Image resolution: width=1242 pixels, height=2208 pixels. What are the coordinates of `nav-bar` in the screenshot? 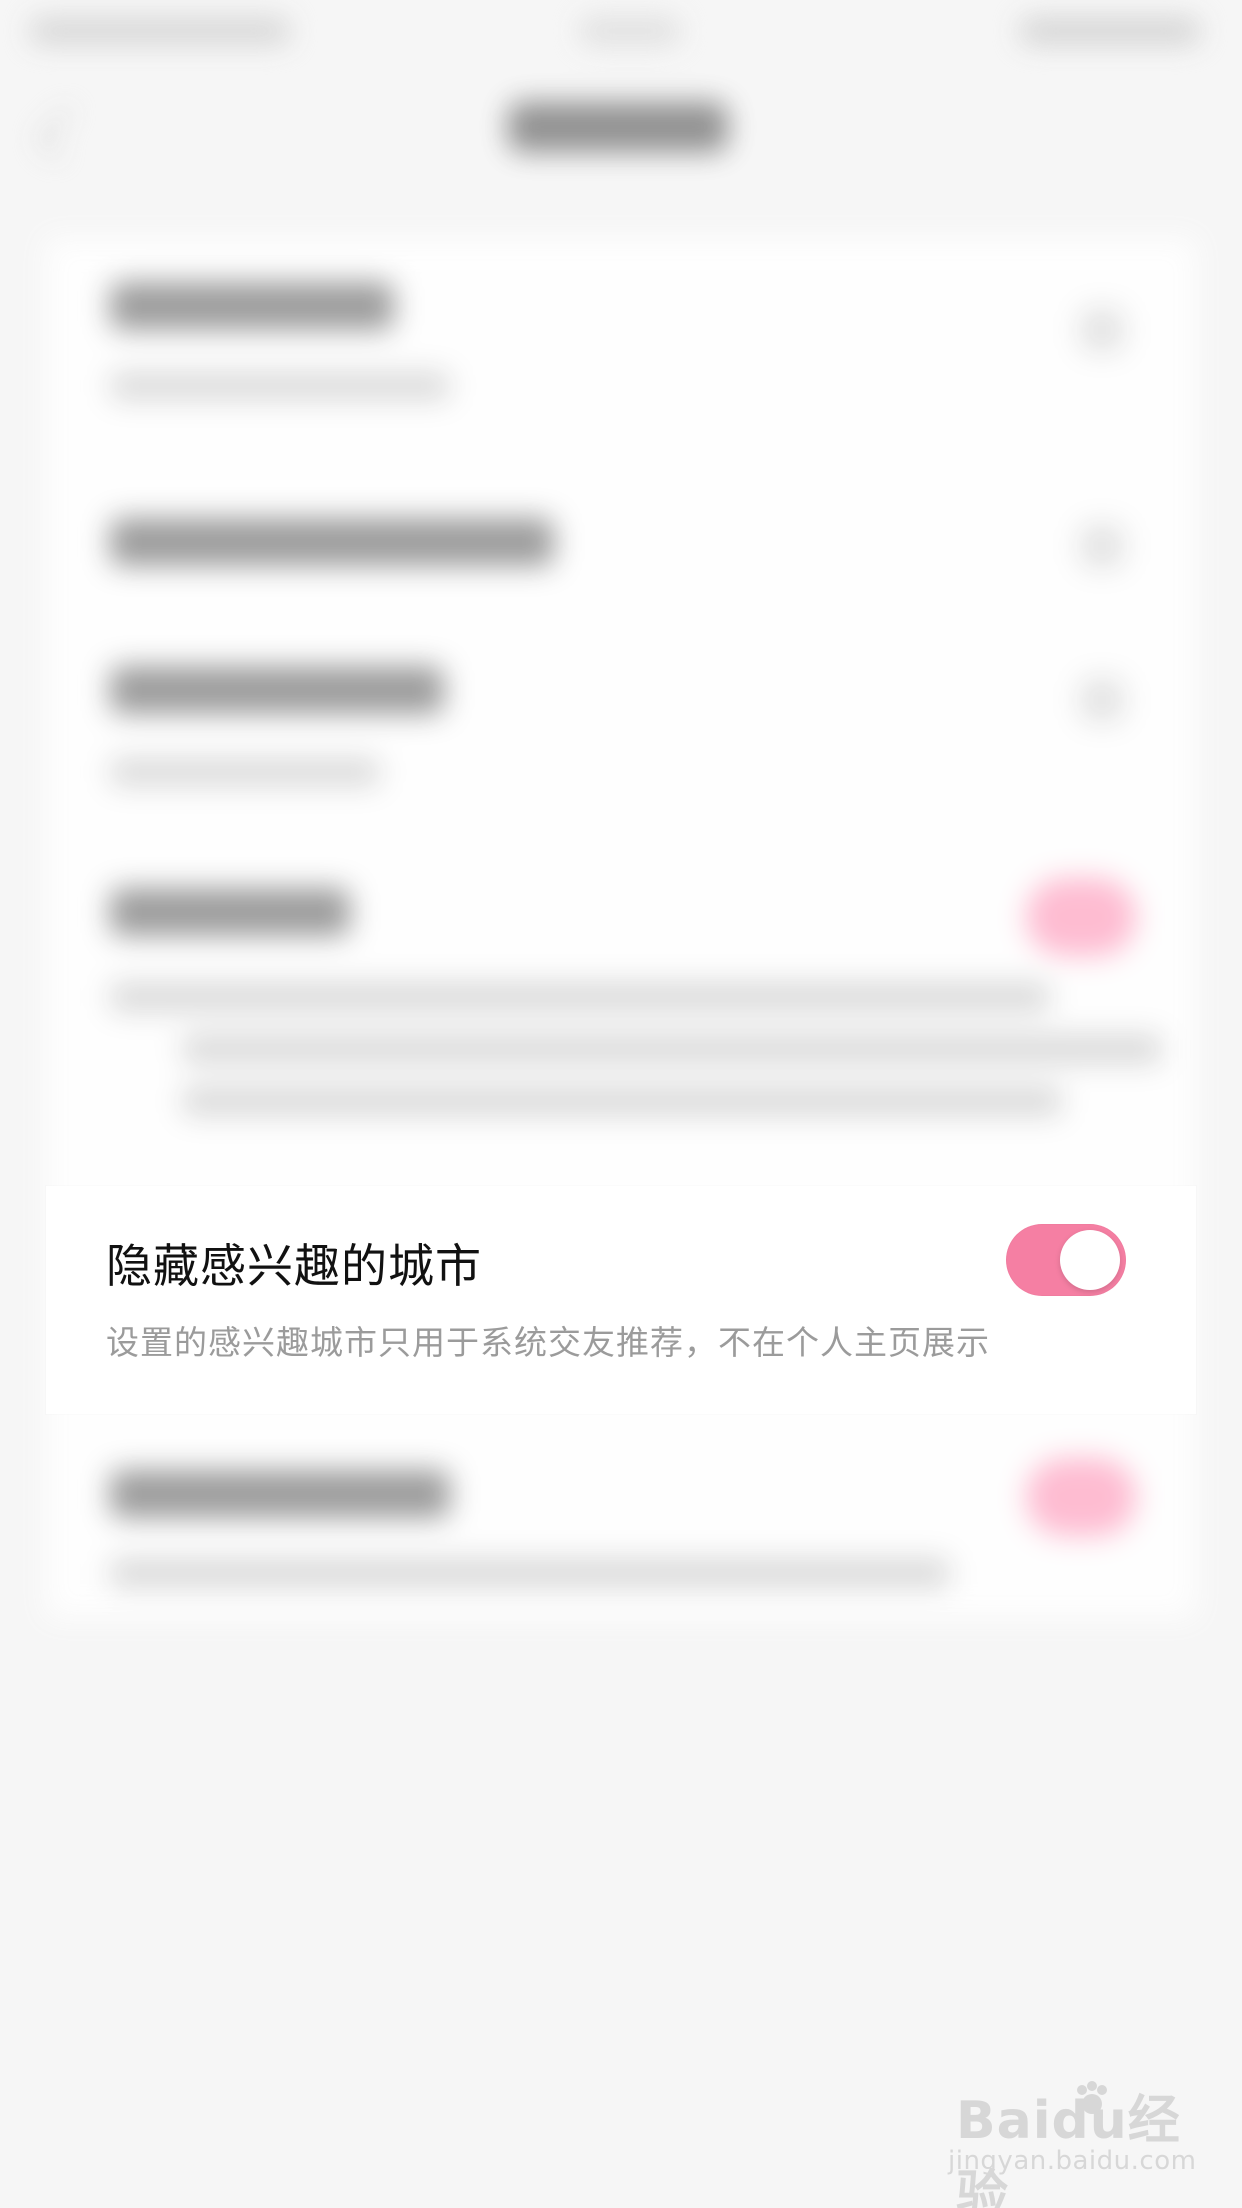 It's located at (621, 125).